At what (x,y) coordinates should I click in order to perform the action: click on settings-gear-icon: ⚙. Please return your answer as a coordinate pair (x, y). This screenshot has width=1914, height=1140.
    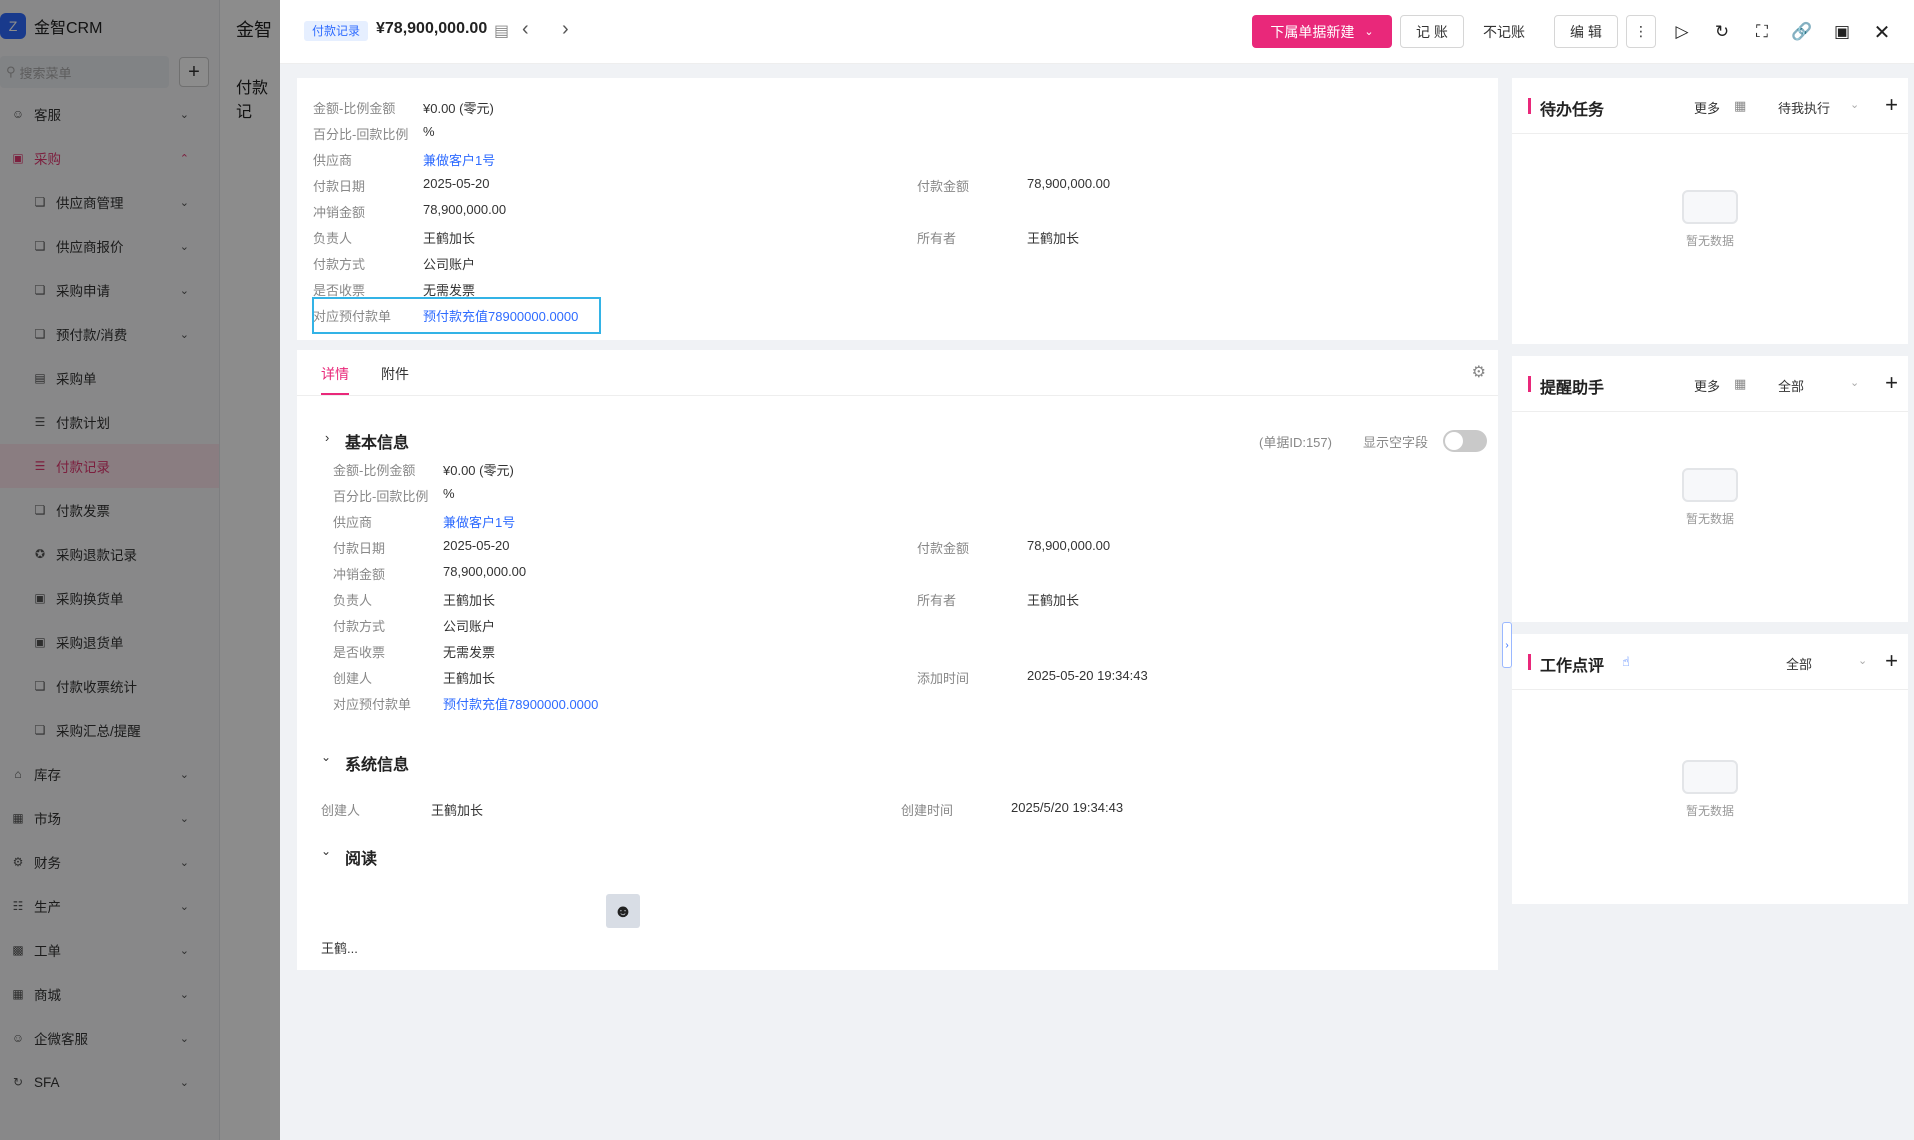
    Looking at the image, I should click on (1479, 372).